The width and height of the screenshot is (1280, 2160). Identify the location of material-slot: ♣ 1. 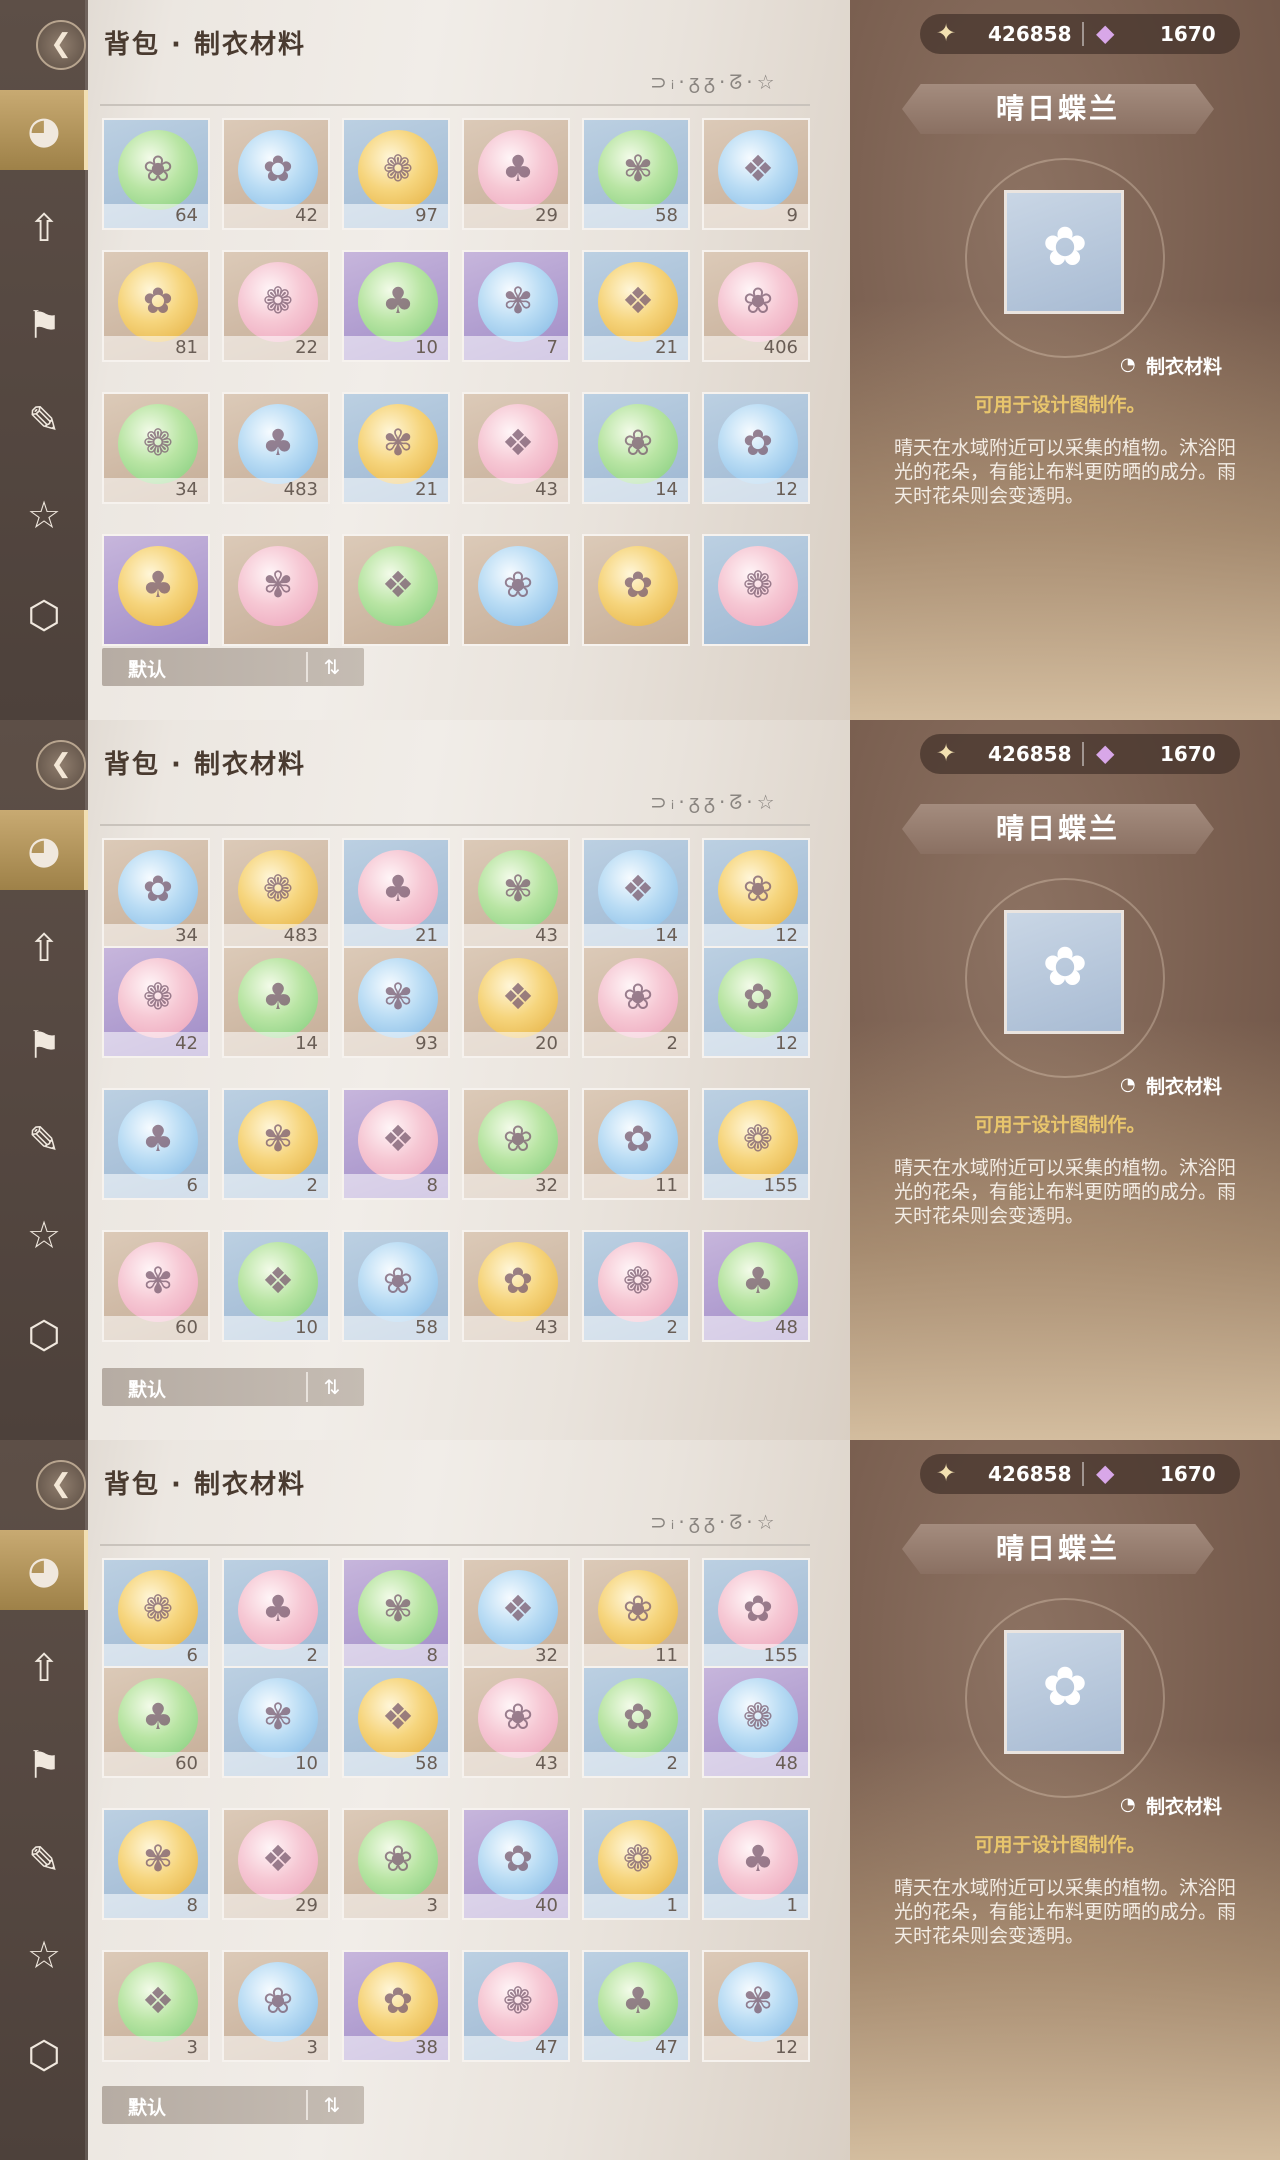
(756, 1864).